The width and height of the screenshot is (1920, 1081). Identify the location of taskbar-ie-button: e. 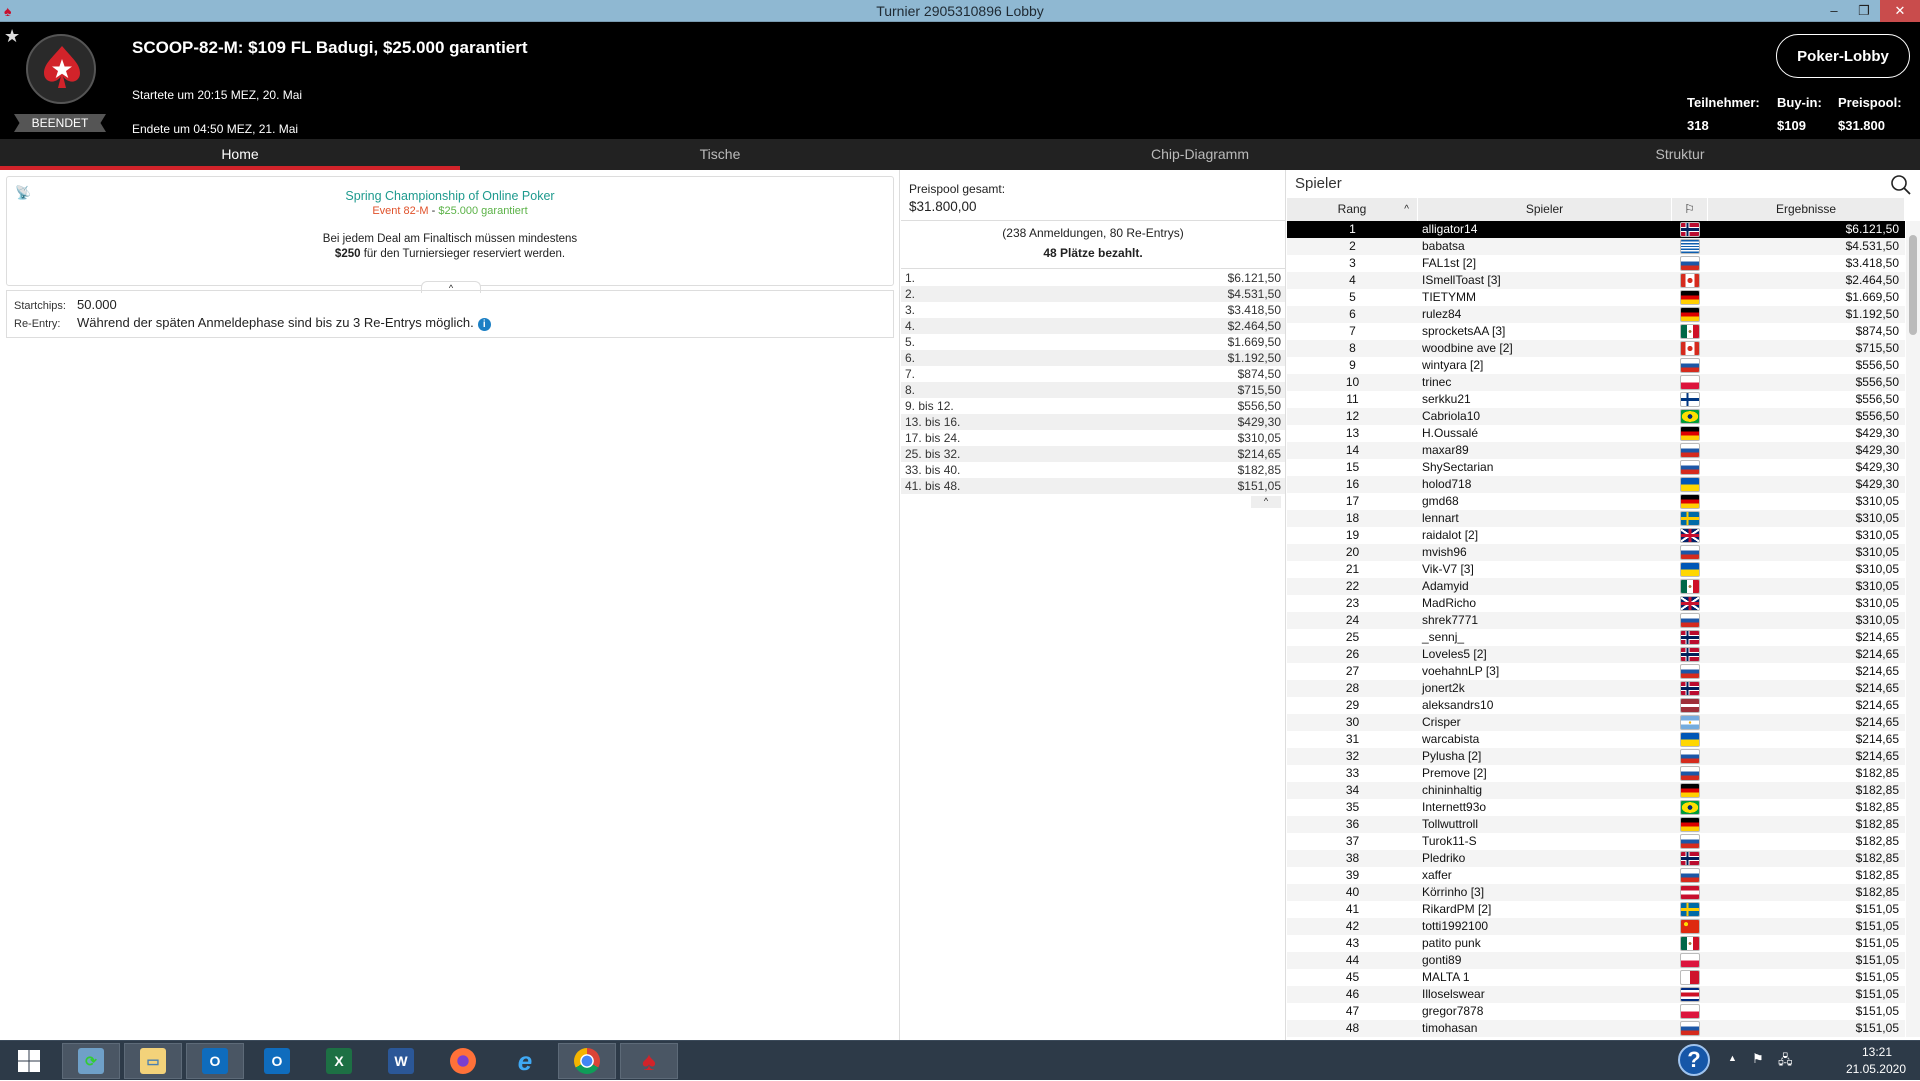
(525, 1061).